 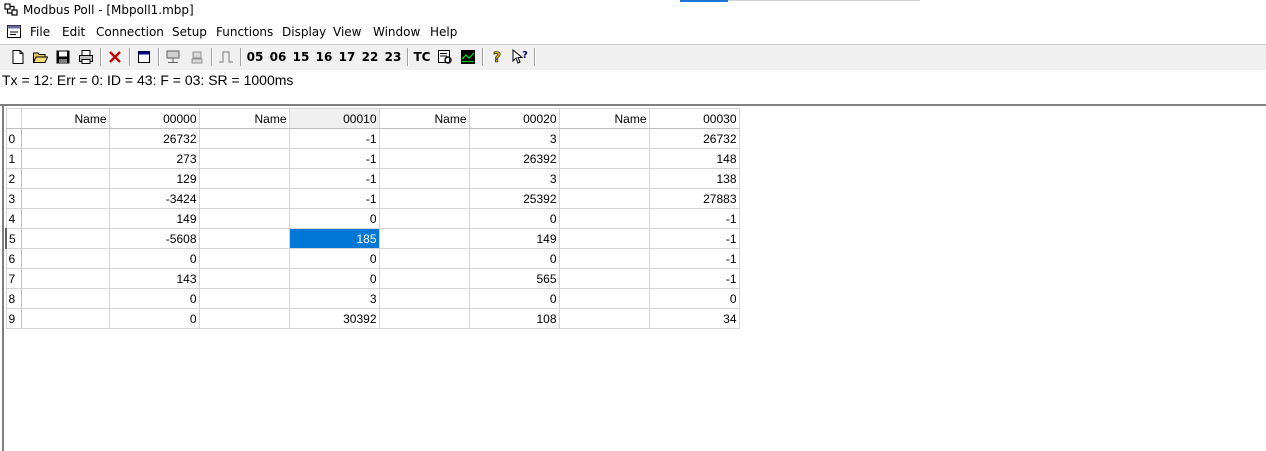 What do you see at coordinates (173, 57) in the screenshot?
I see `connect-button` at bounding box center [173, 57].